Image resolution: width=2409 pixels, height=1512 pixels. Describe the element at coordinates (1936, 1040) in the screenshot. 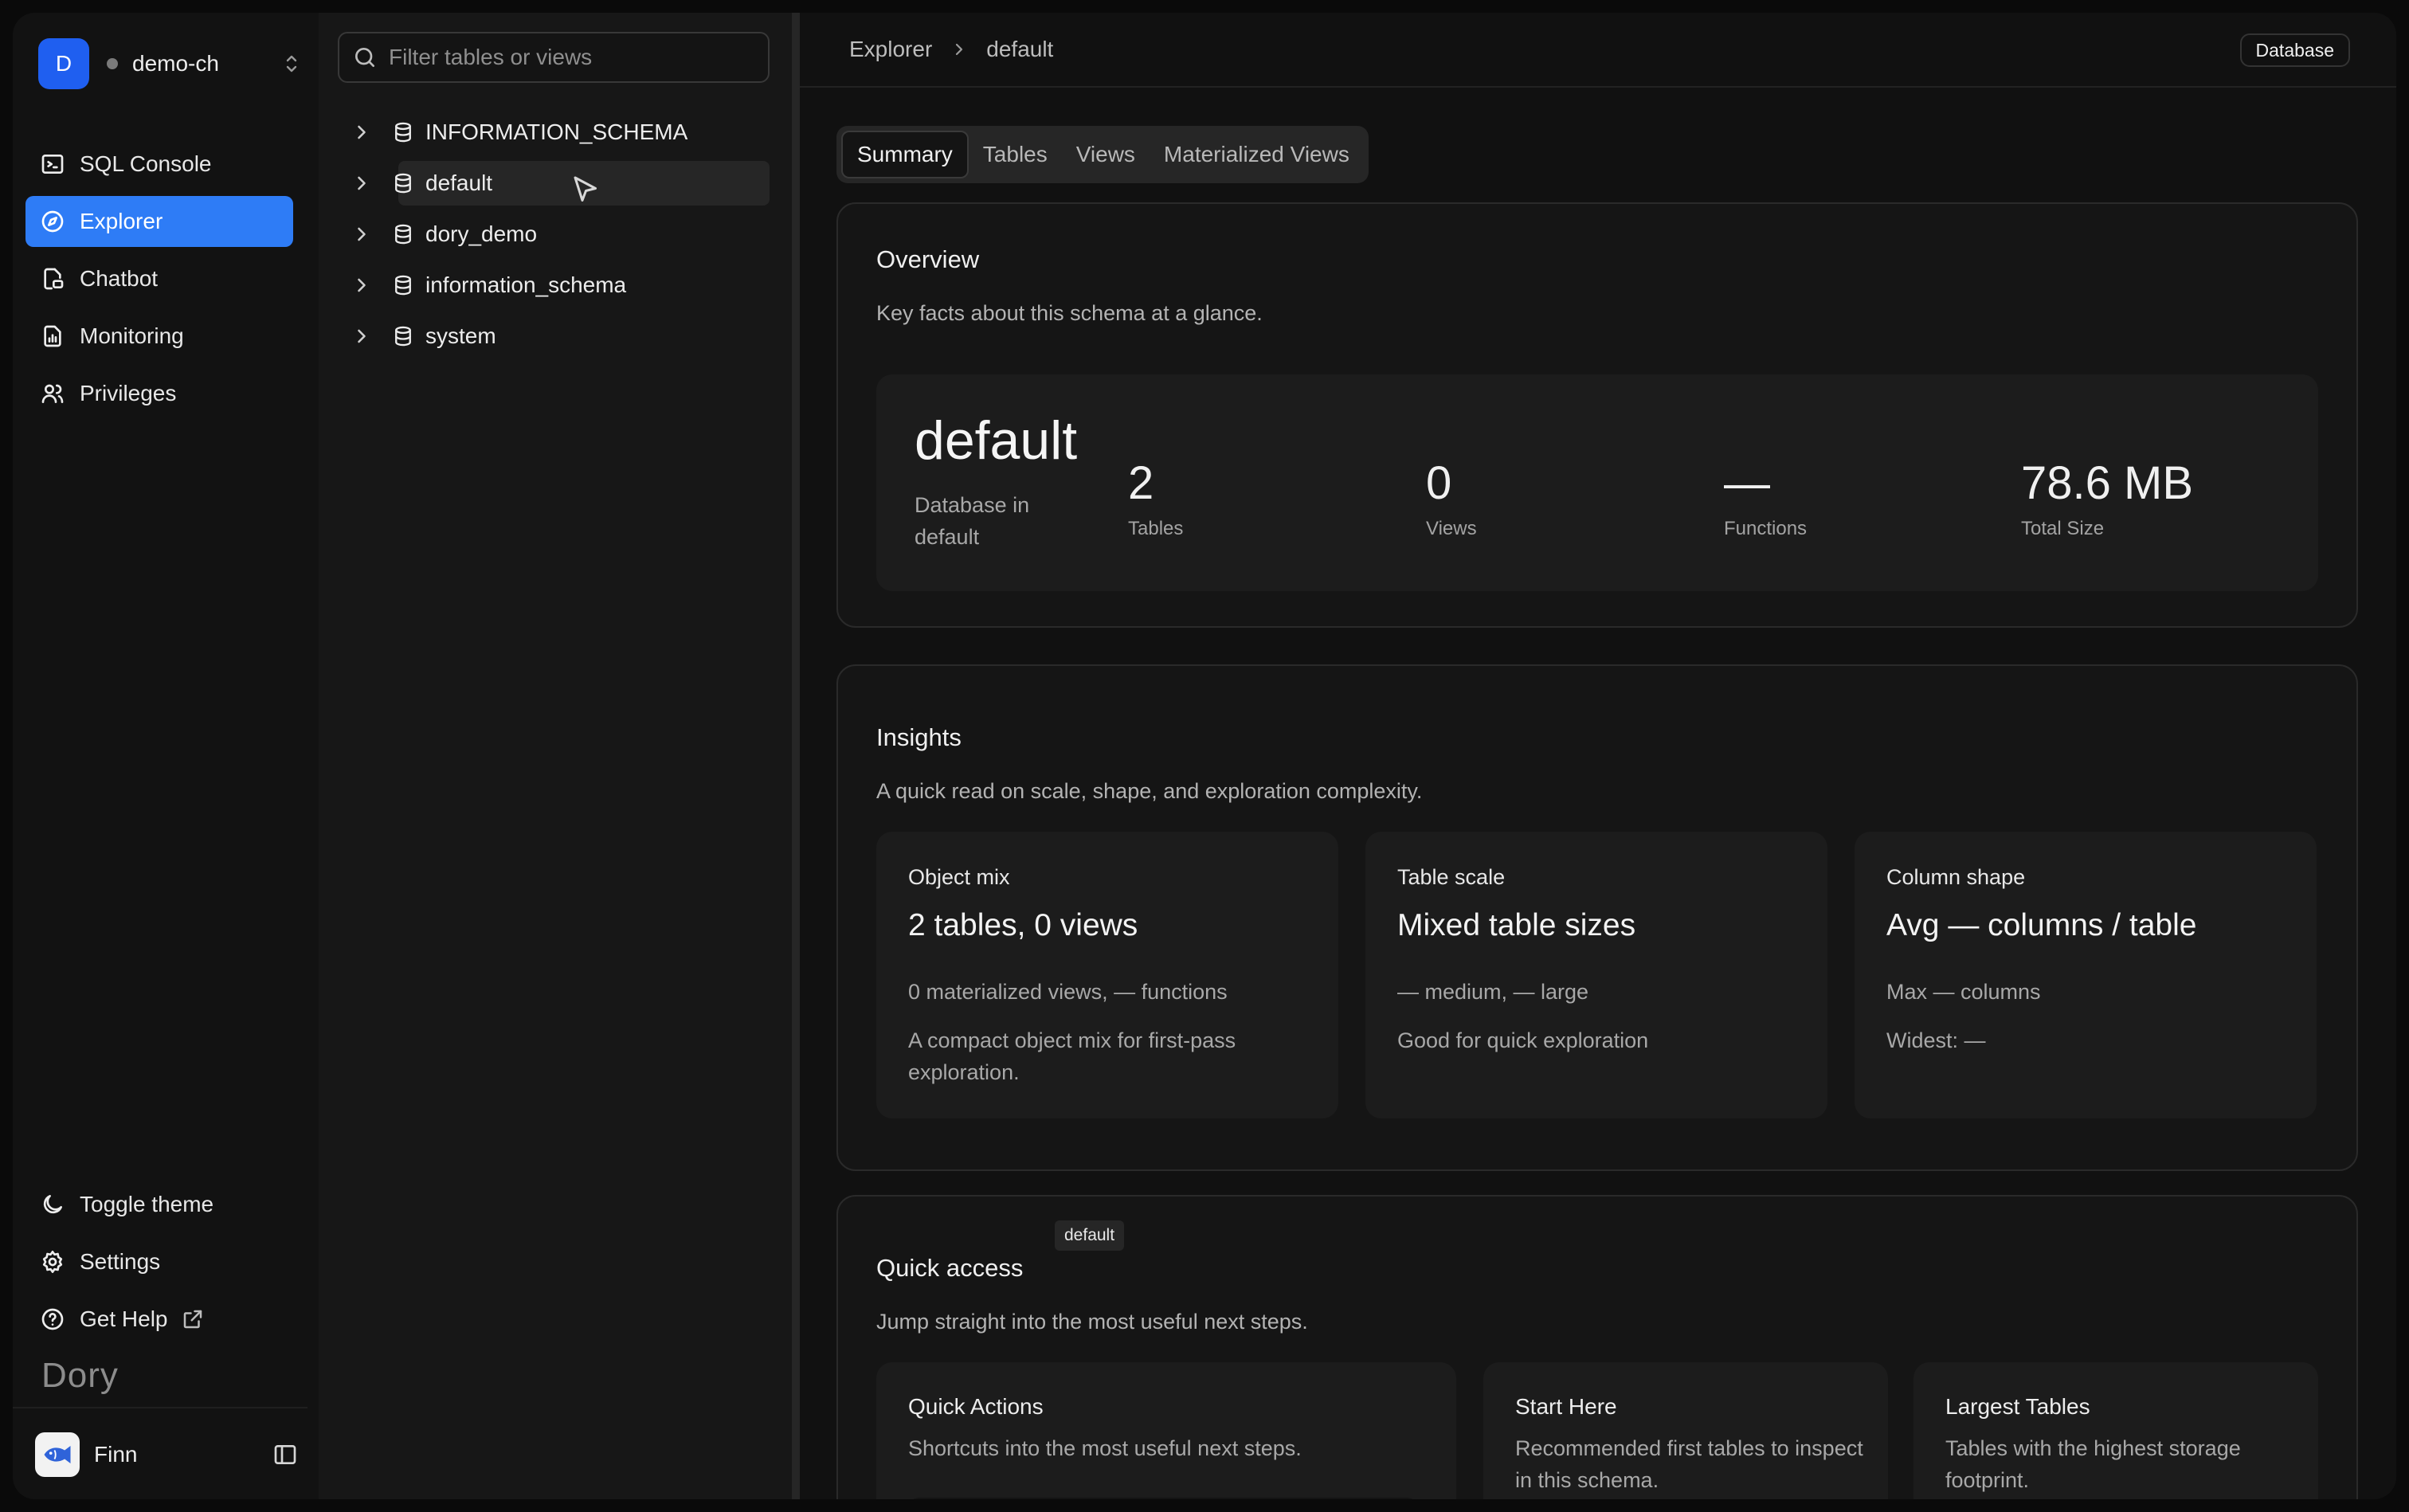

I see `insight-note: Widest: —` at that location.